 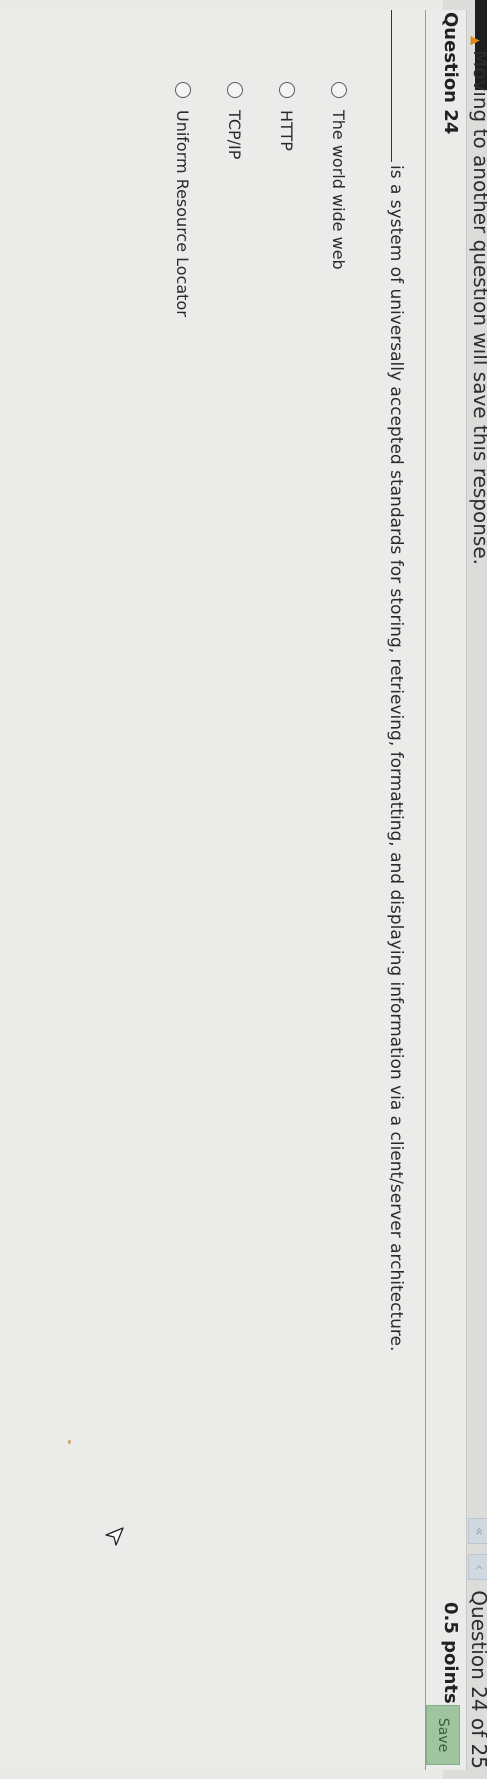 I want to click on answer-option-label: HTTP, so click(x=287, y=130).